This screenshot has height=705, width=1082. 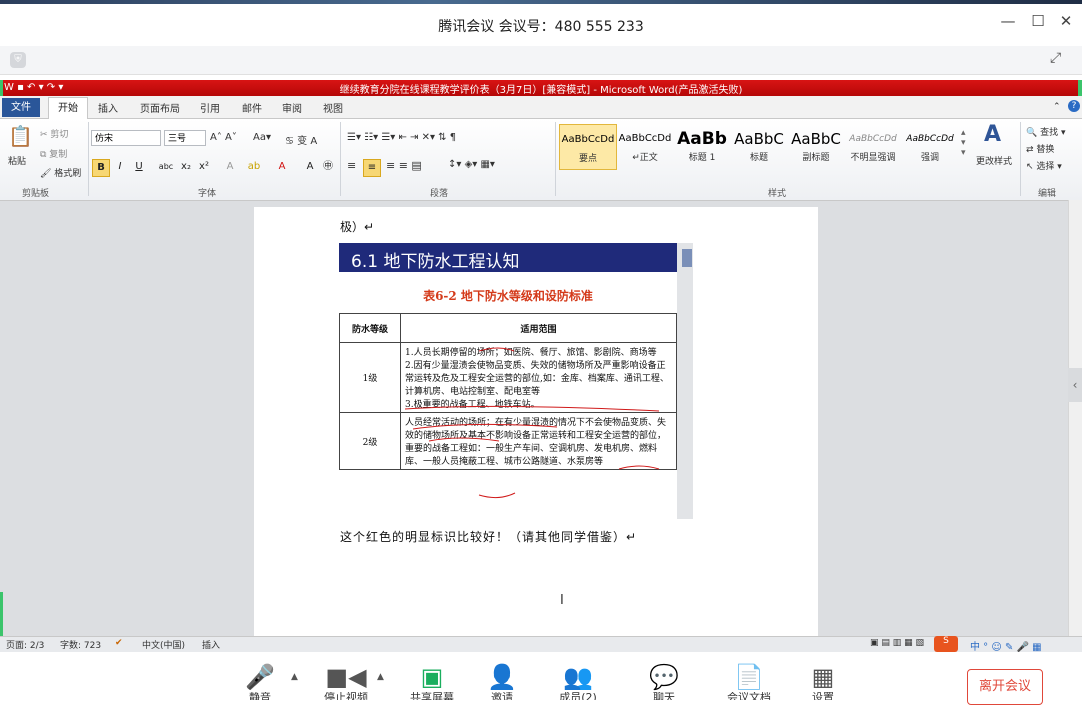 What do you see at coordinates (541, 678) in the screenshot?
I see `meeting-toolbar` at bounding box center [541, 678].